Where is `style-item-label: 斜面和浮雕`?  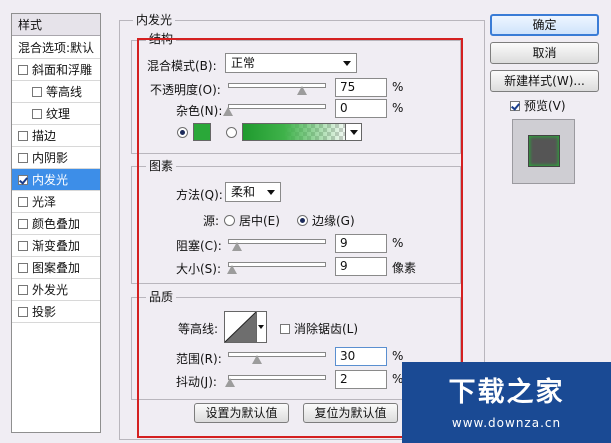
style-item-label: 斜面和浮雕 is located at coordinates (62, 70).